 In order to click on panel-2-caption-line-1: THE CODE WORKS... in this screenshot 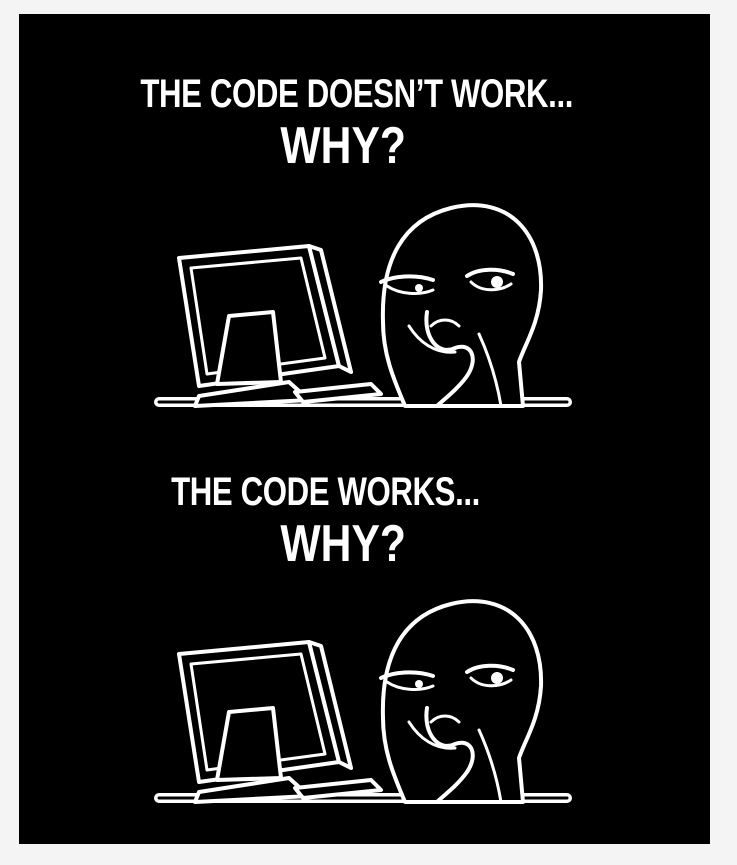, I will do `click(325, 492)`.